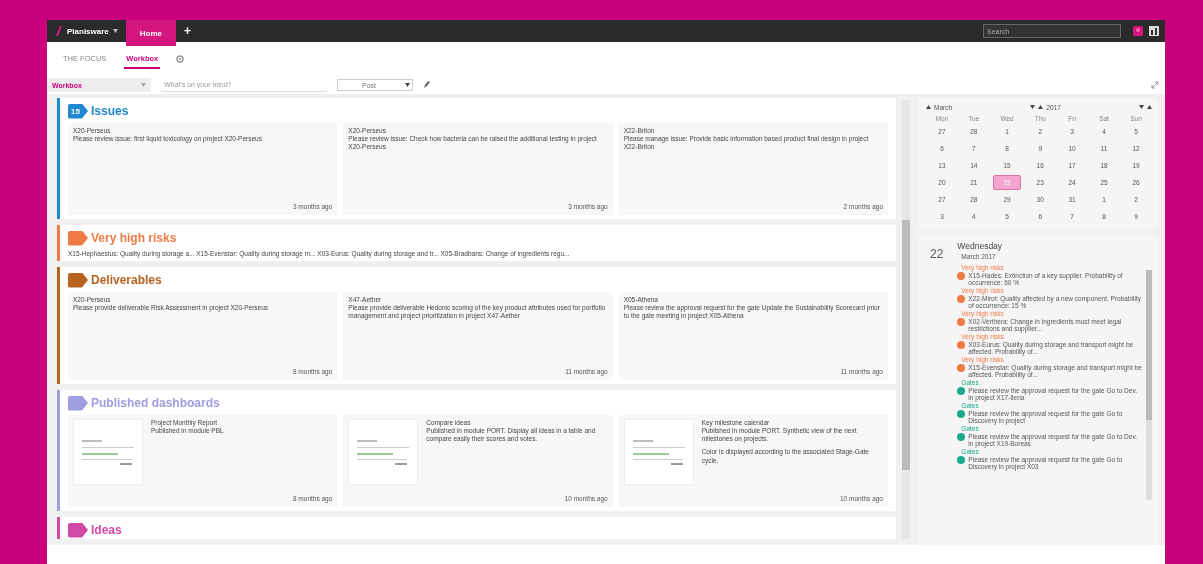  What do you see at coordinates (110, 111) in the screenshot?
I see `section-title: Issues` at bounding box center [110, 111].